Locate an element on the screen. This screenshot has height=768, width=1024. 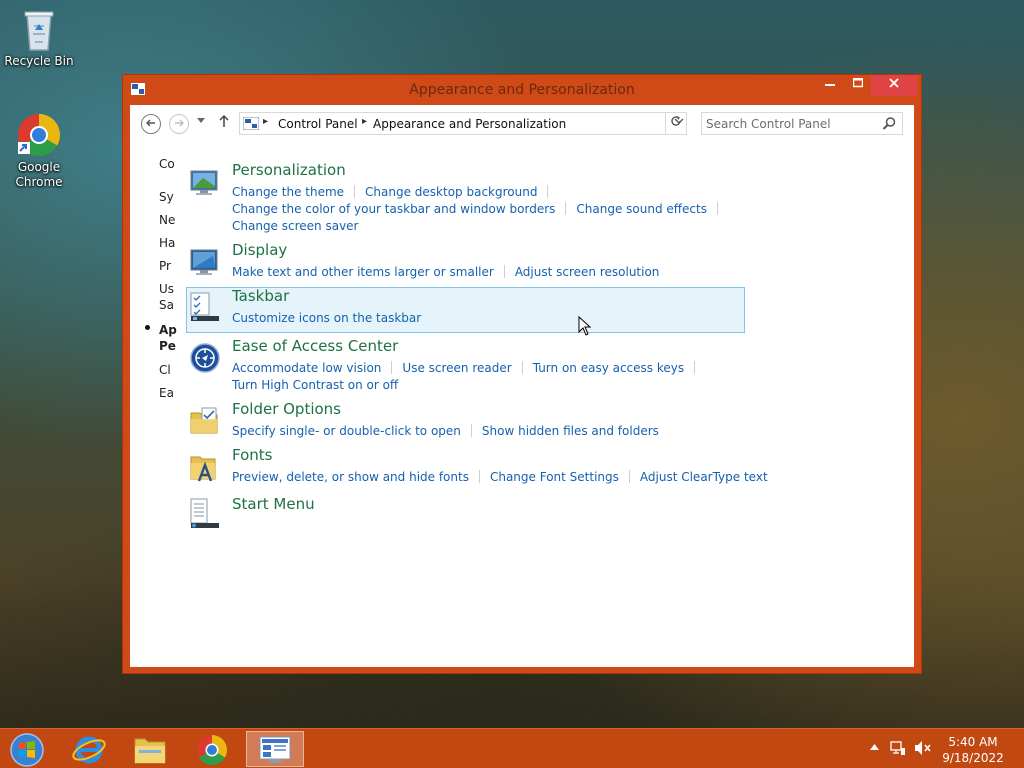
link-single-double-click: Specify single- or double-click to open is located at coordinates (346, 431).